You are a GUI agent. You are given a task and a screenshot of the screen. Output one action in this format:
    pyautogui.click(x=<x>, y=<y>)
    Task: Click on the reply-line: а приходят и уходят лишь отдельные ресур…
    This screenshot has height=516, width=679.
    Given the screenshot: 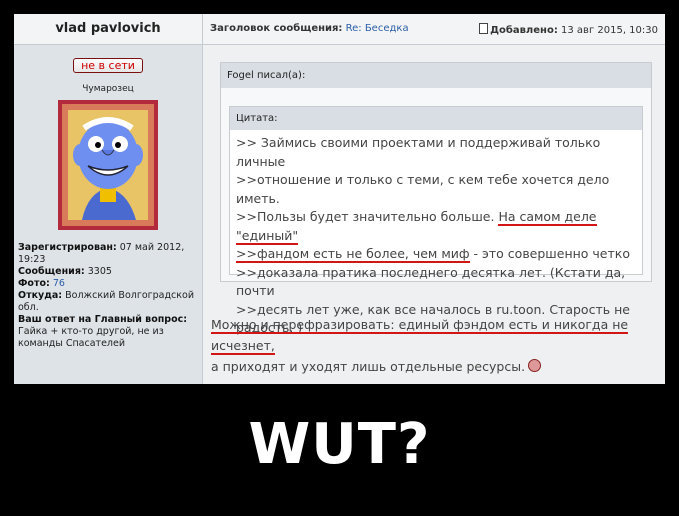 What is the action you would take?
    pyautogui.click(x=368, y=366)
    